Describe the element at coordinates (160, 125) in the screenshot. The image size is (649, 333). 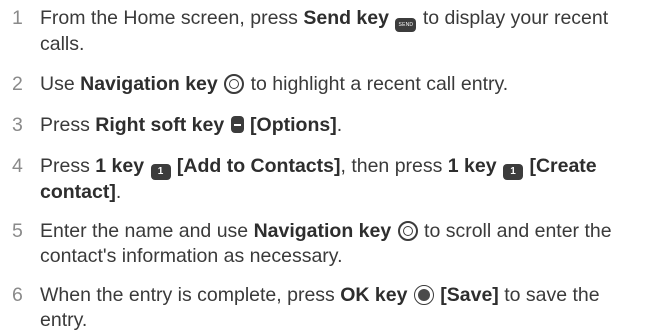
I see `key-name: Right soft key` at that location.